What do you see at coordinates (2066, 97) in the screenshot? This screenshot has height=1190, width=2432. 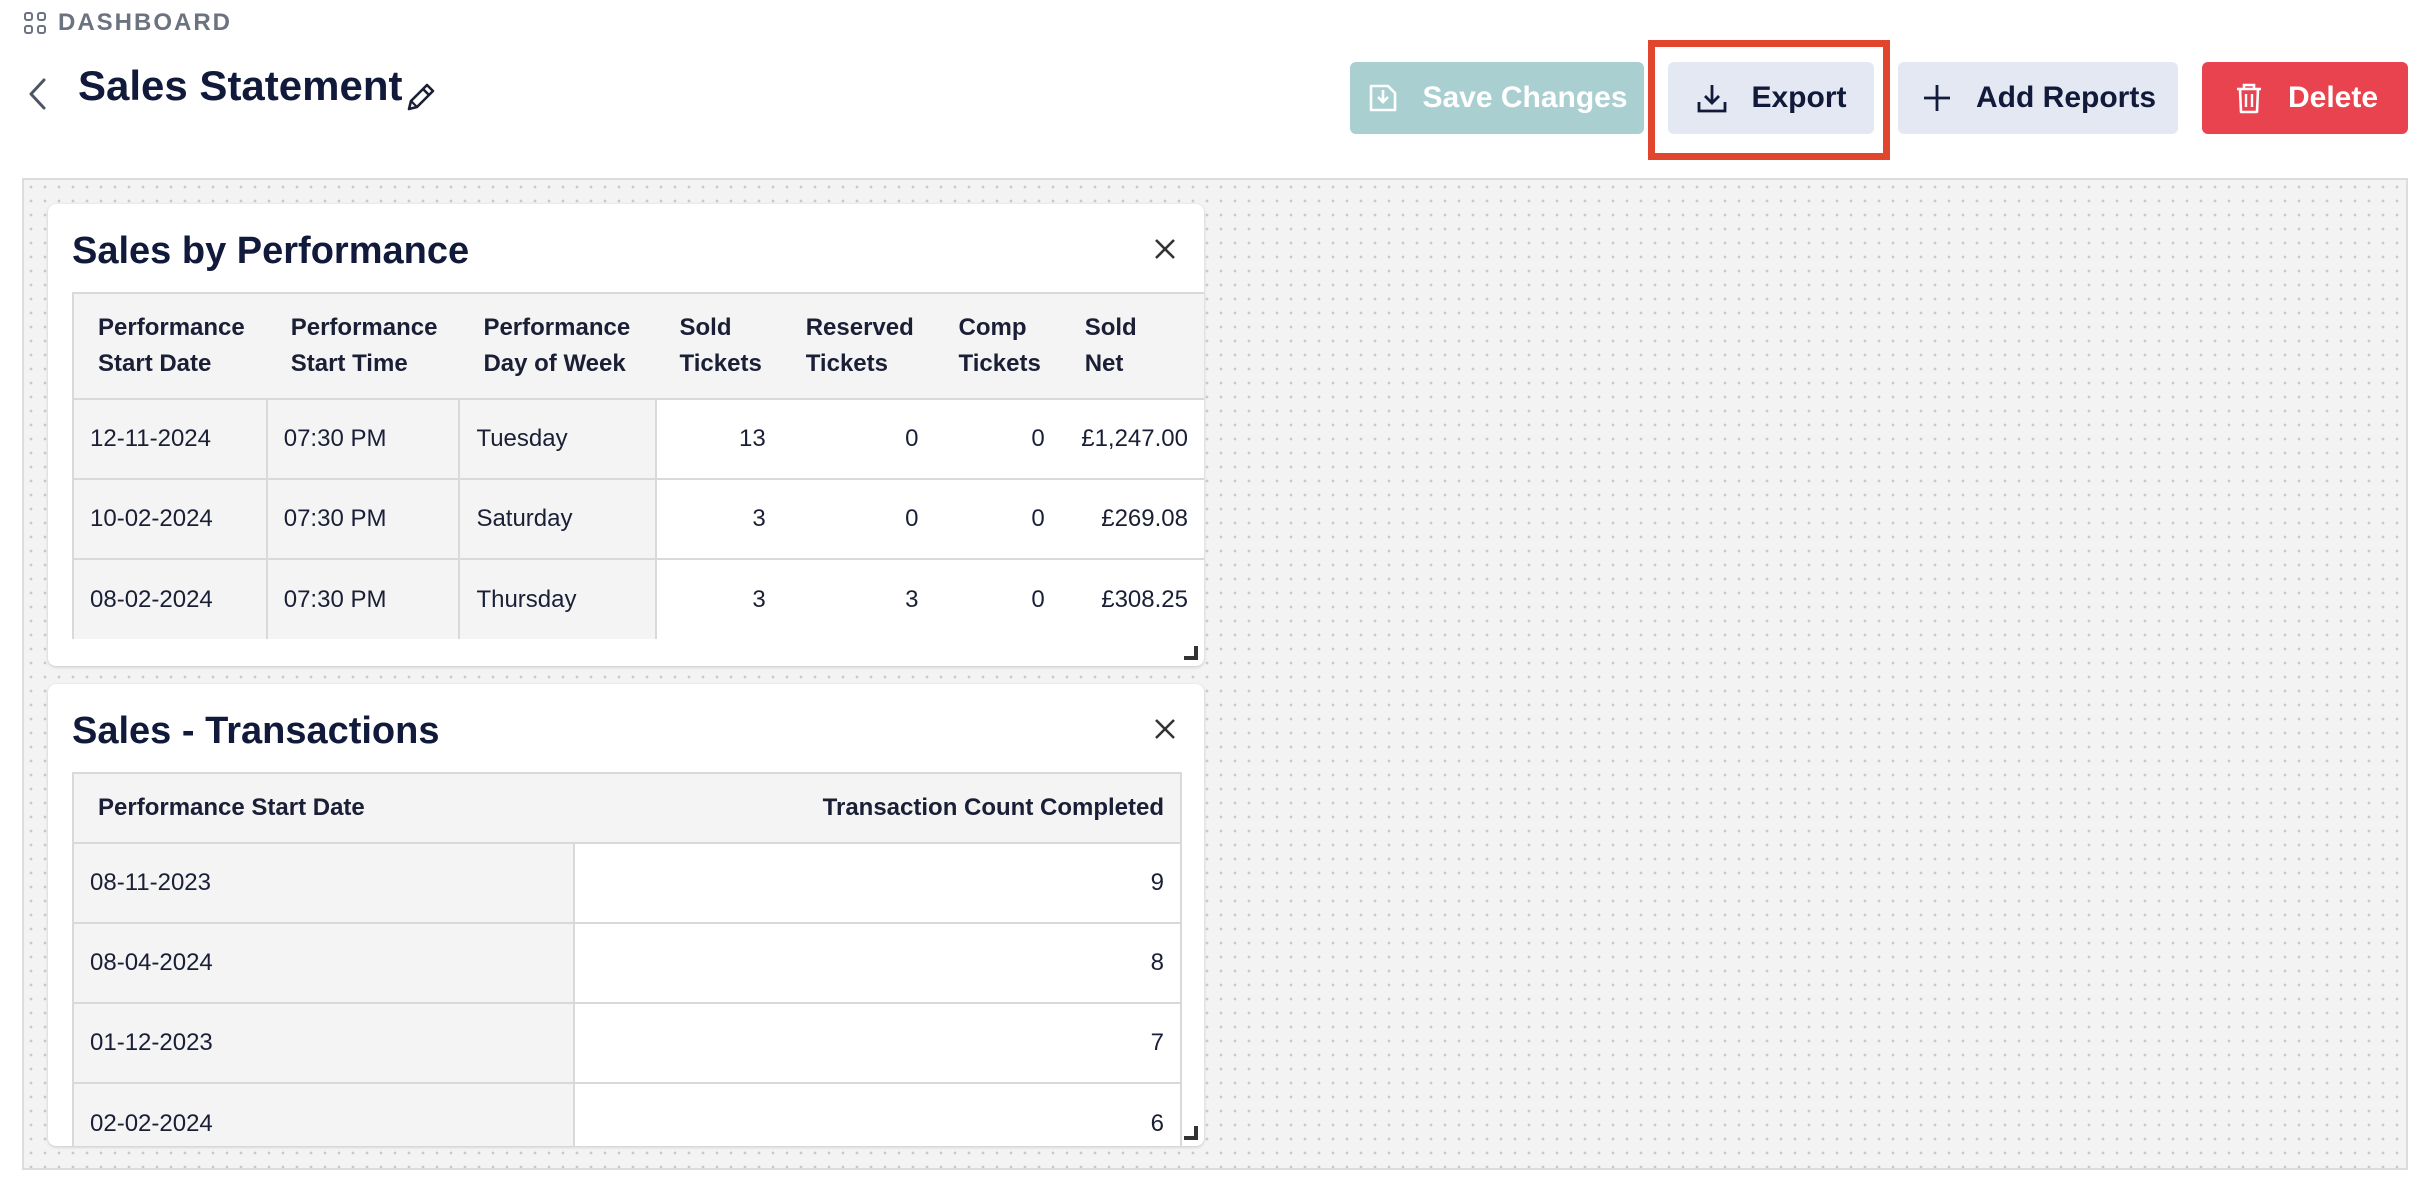 I see `add-reports-label: Add Reports` at bounding box center [2066, 97].